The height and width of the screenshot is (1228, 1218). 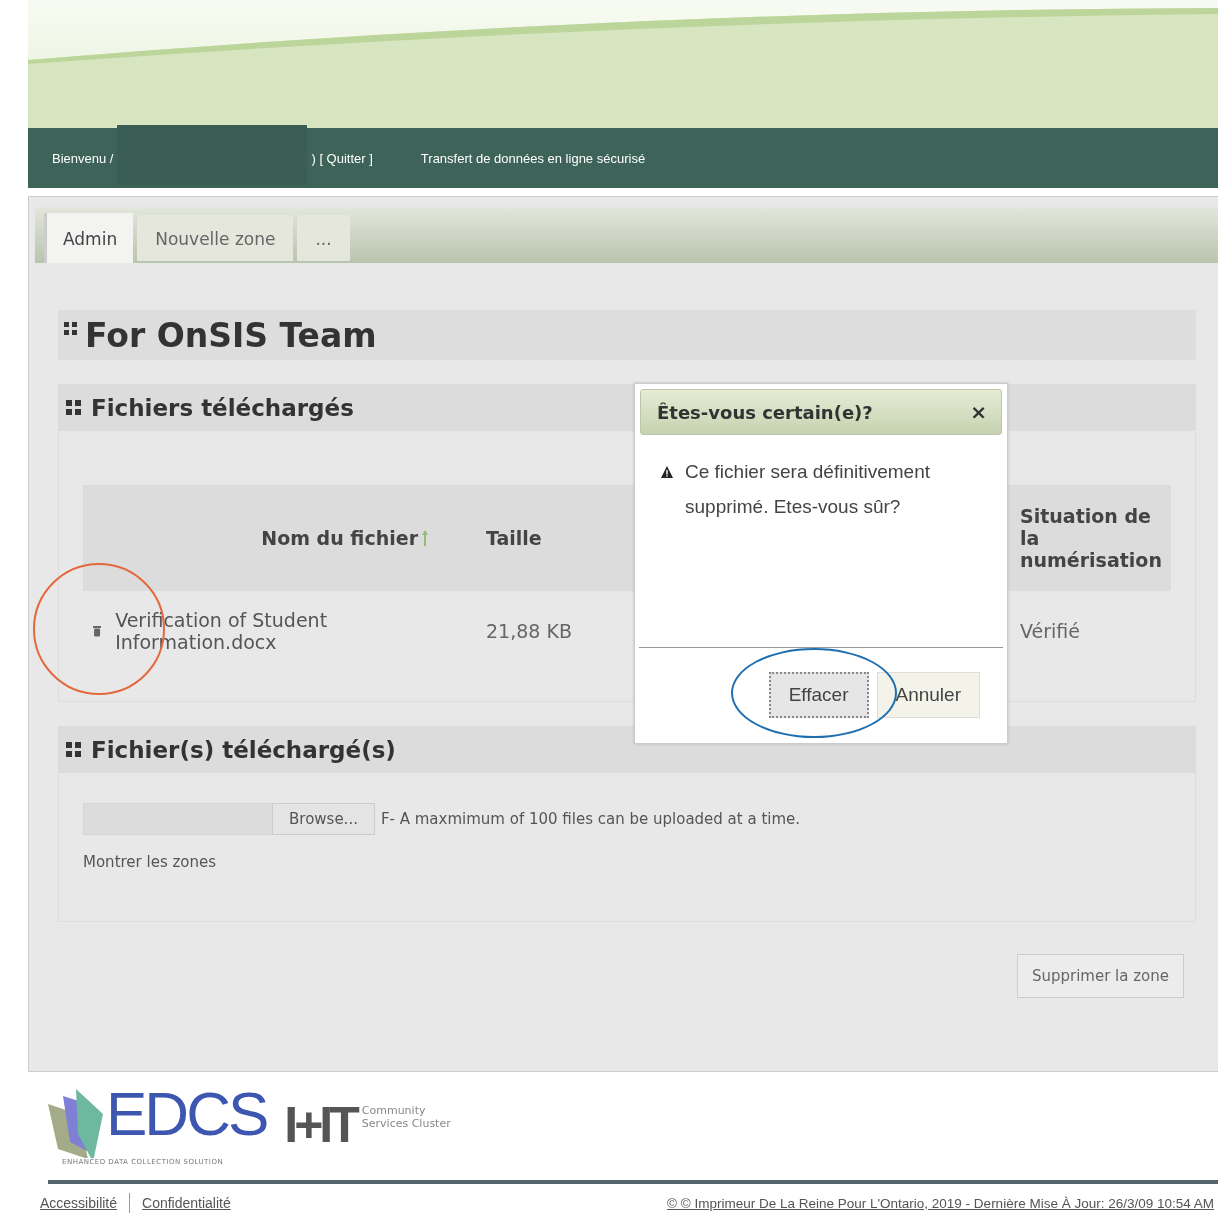 I want to click on copyright-link: © © Imprimeur De La Reine Pour L'Ontario, 2019 - Dernière Mise À Jour: 26/3/09 10:54 AM, so click(x=940, y=1203).